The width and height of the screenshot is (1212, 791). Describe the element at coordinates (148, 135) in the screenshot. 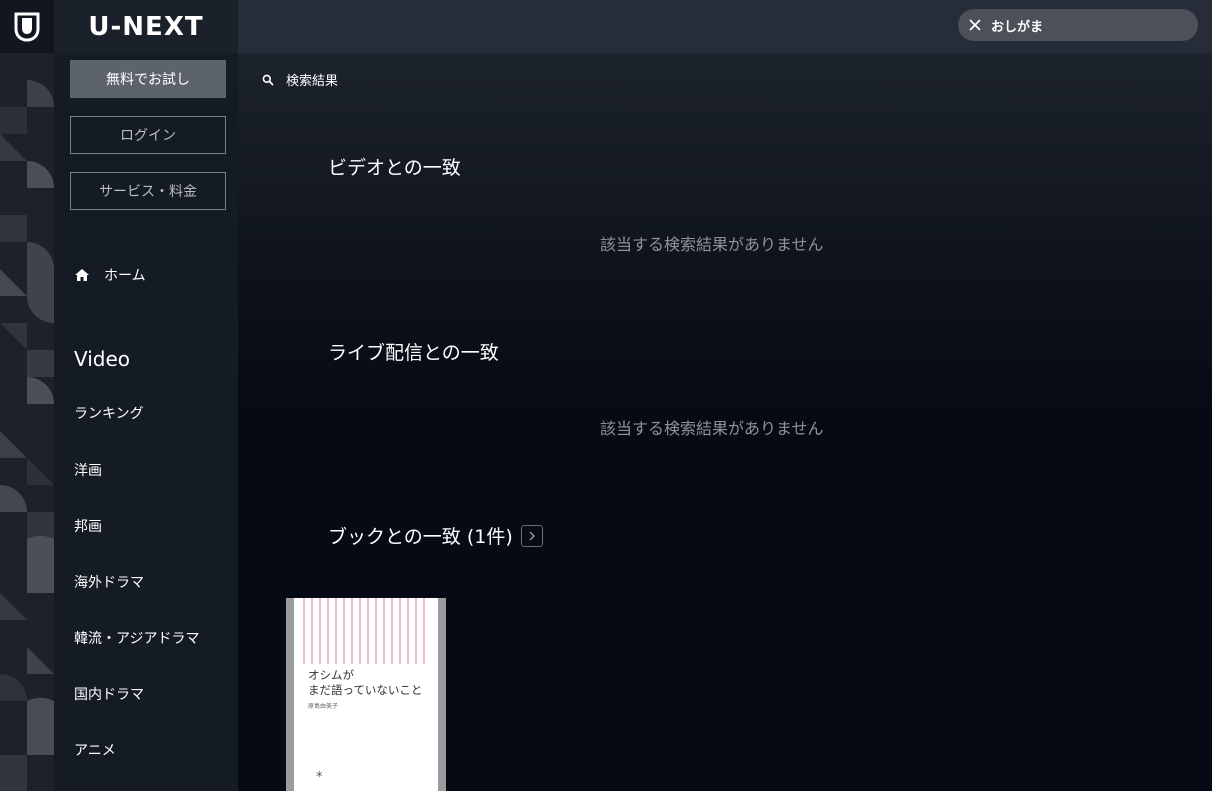

I see `login-button: ログイン` at that location.